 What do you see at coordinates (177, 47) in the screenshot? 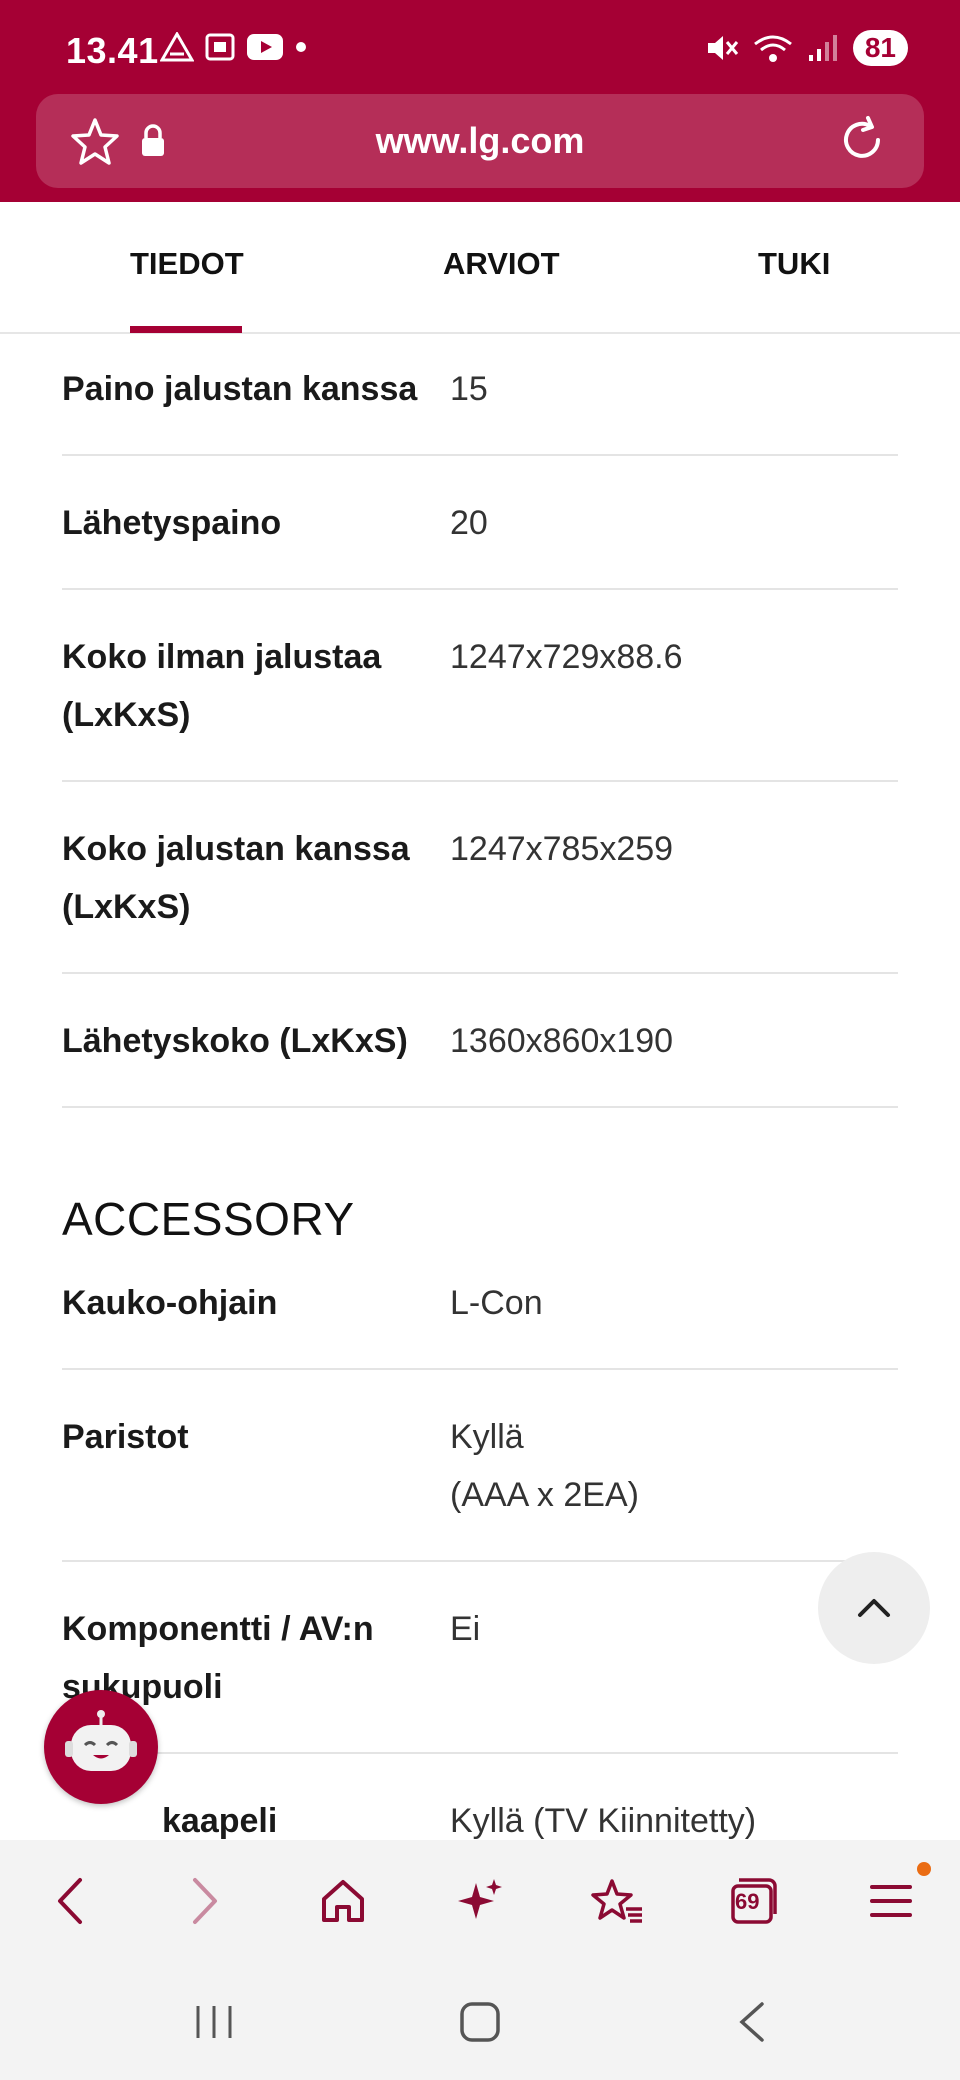
I see `warning-icon` at bounding box center [177, 47].